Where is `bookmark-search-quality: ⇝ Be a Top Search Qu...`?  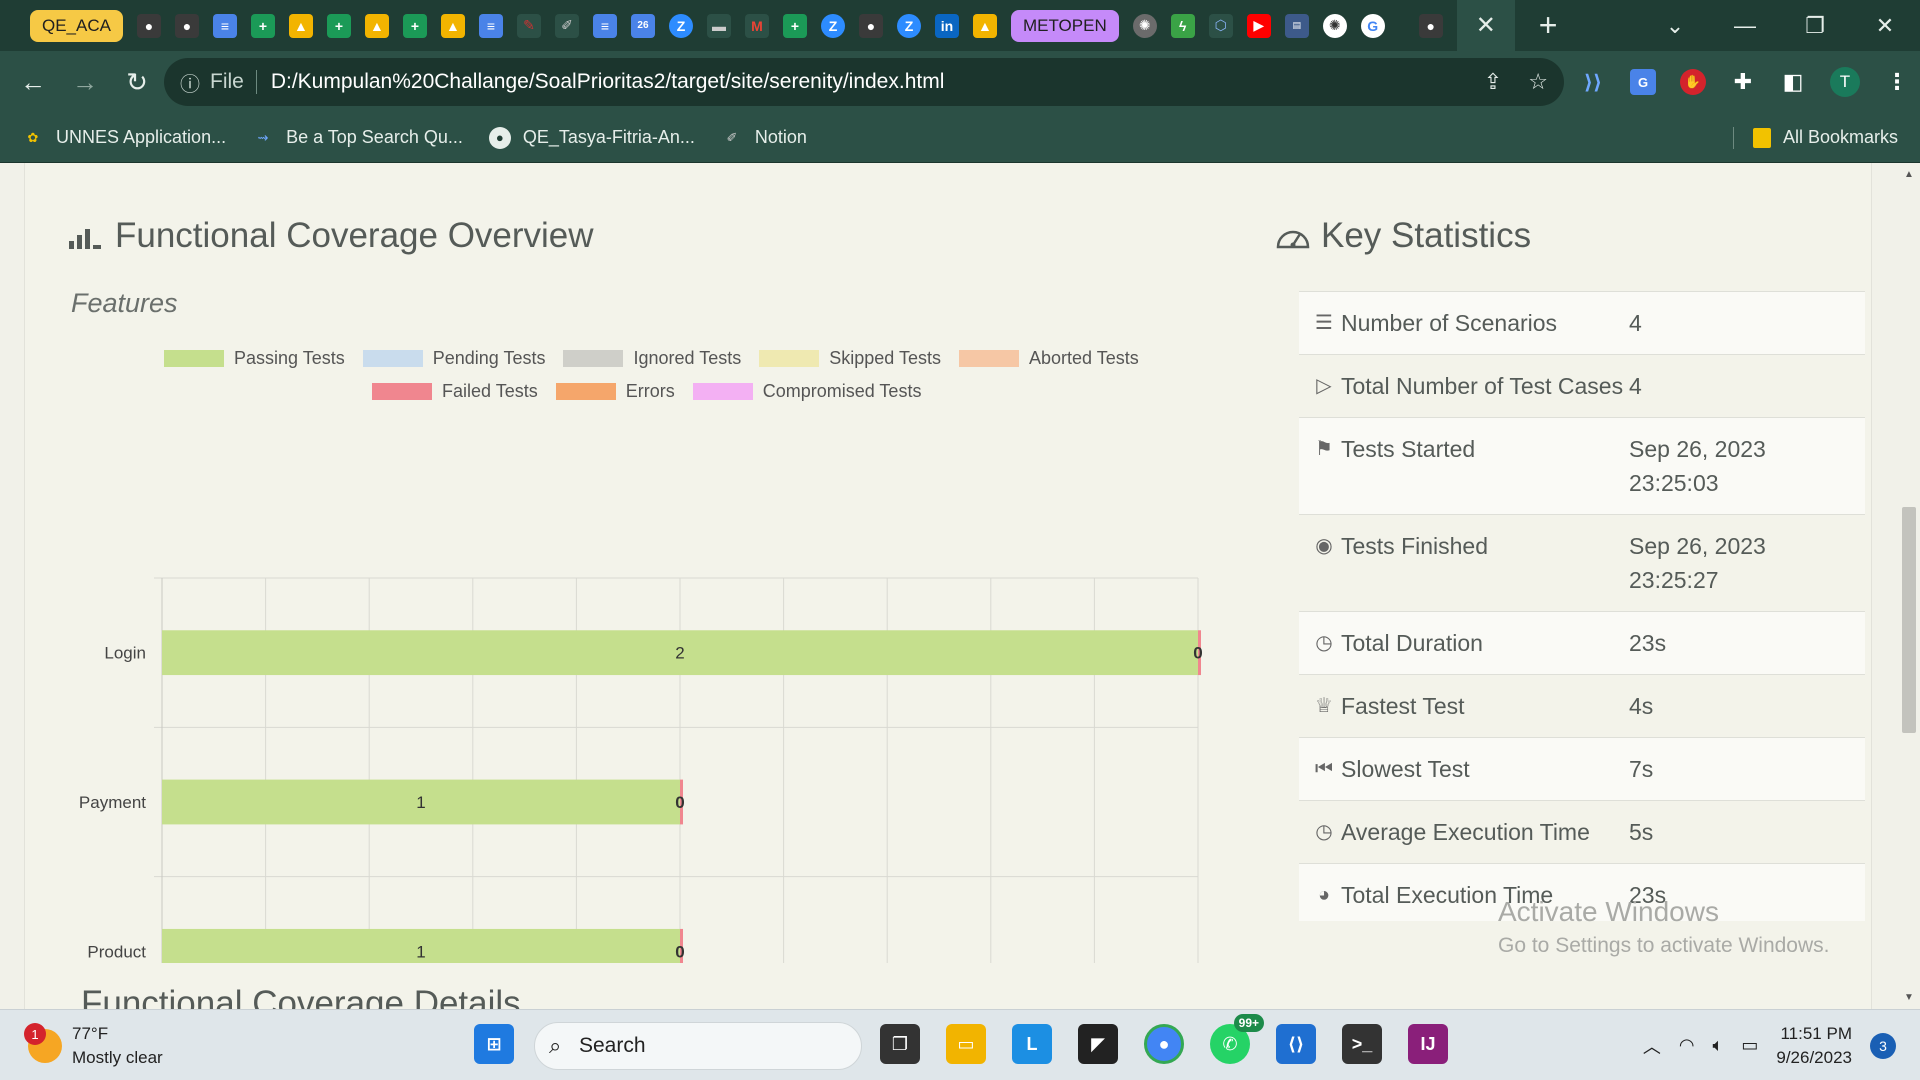 bookmark-search-quality: ⇝ Be a Top Search Qu... is located at coordinates (357, 138).